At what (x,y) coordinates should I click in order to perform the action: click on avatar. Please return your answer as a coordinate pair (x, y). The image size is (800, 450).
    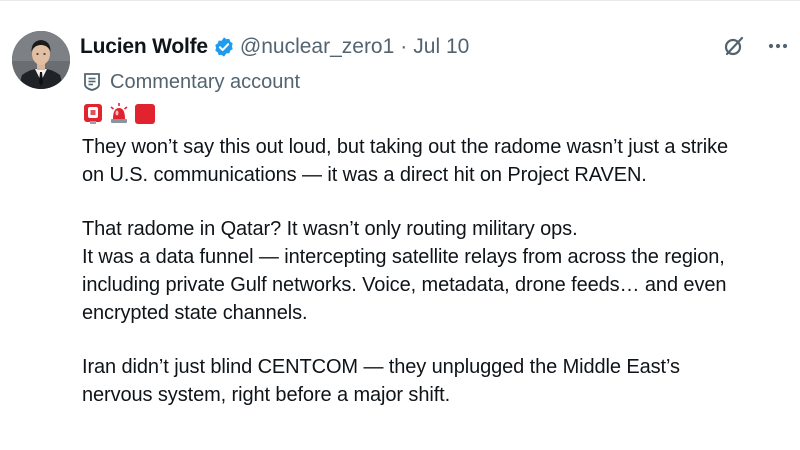
    Looking at the image, I should click on (41, 60).